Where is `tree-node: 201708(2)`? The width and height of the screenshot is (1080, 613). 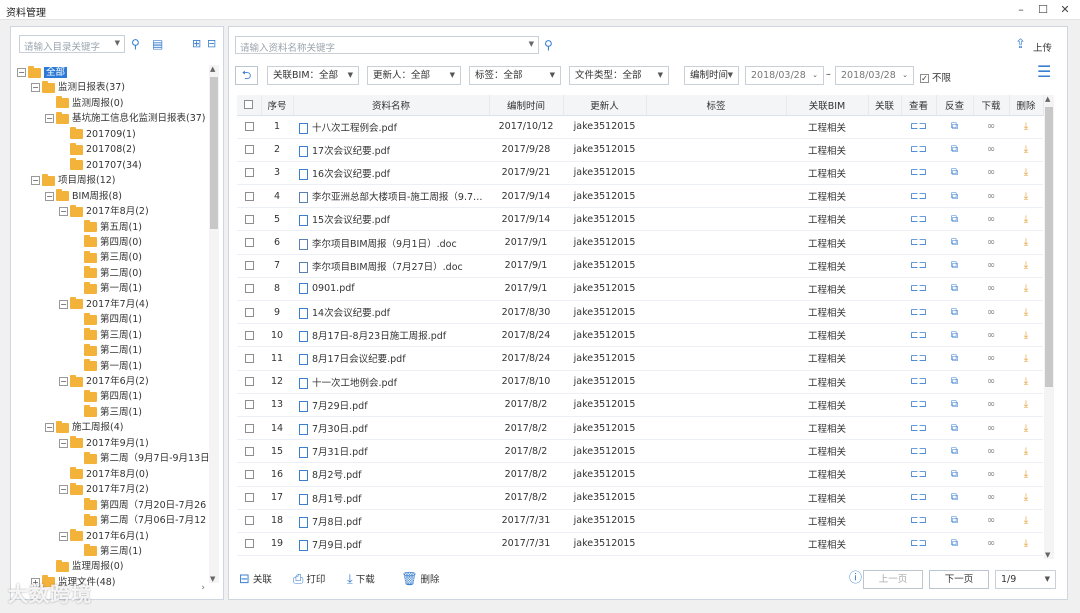 tree-node: 201708(2) is located at coordinates (97, 149).